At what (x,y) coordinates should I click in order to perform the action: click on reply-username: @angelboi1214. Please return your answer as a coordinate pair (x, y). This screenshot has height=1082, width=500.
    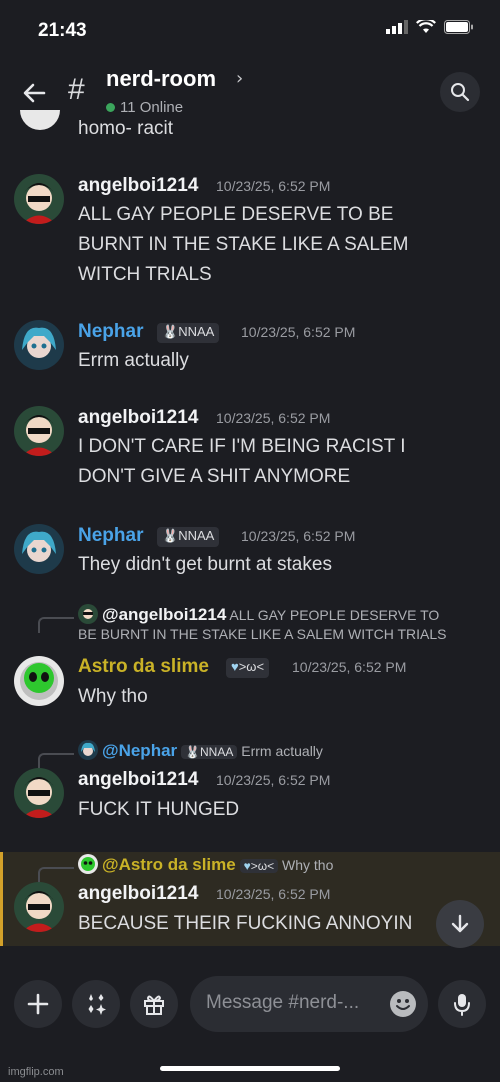
    Looking at the image, I should click on (164, 614).